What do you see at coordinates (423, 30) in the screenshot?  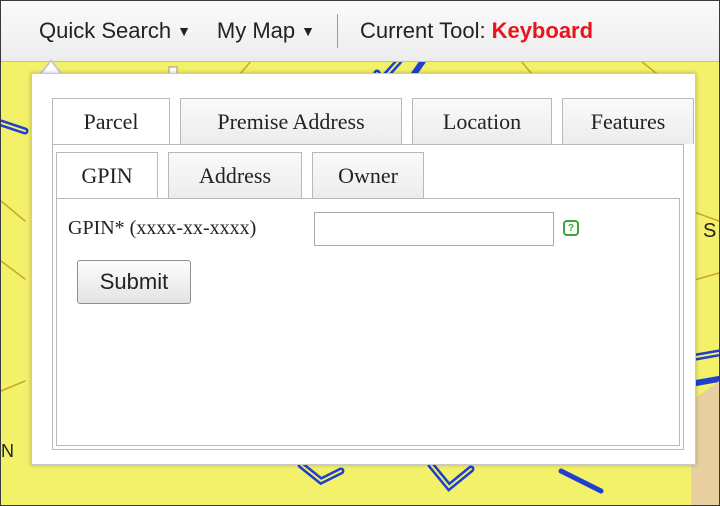 I see `current-tool-label: Current Tool:` at bounding box center [423, 30].